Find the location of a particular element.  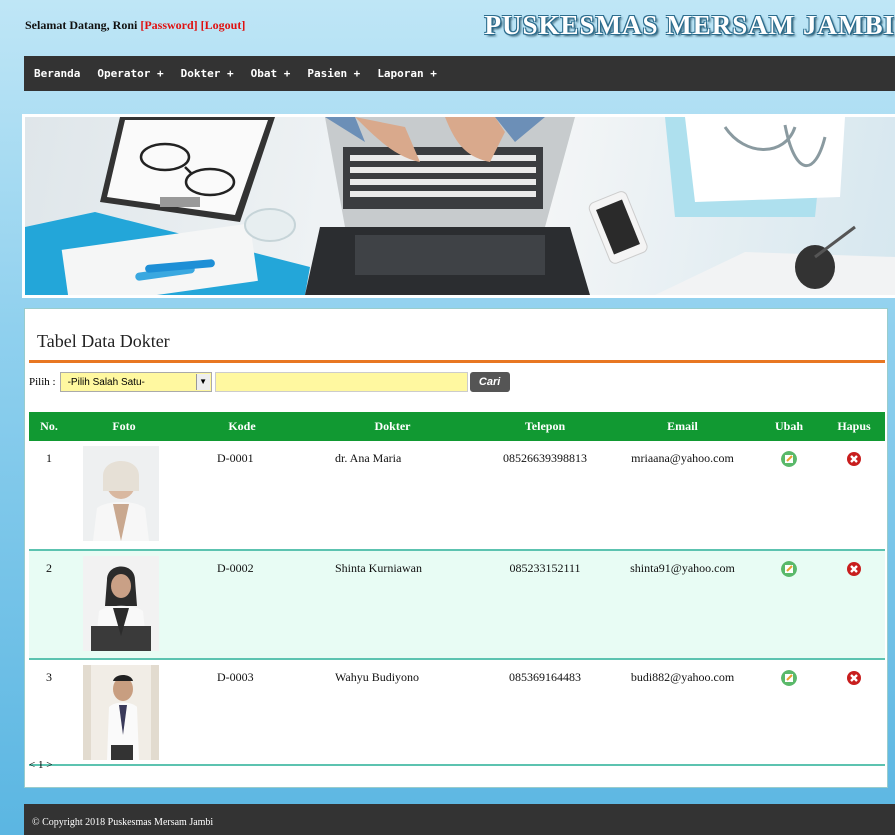

cell-email: budi882@yahoo.com is located at coordinates (682, 677).